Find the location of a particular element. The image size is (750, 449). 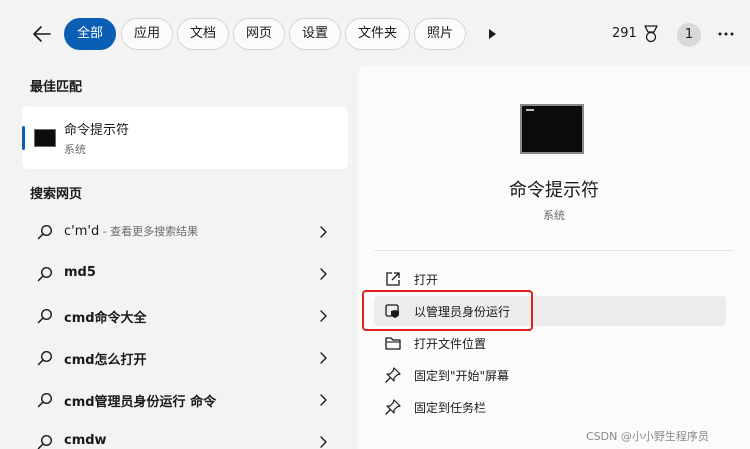

web-result-text: cmd命令大全 is located at coordinates (105, 318).